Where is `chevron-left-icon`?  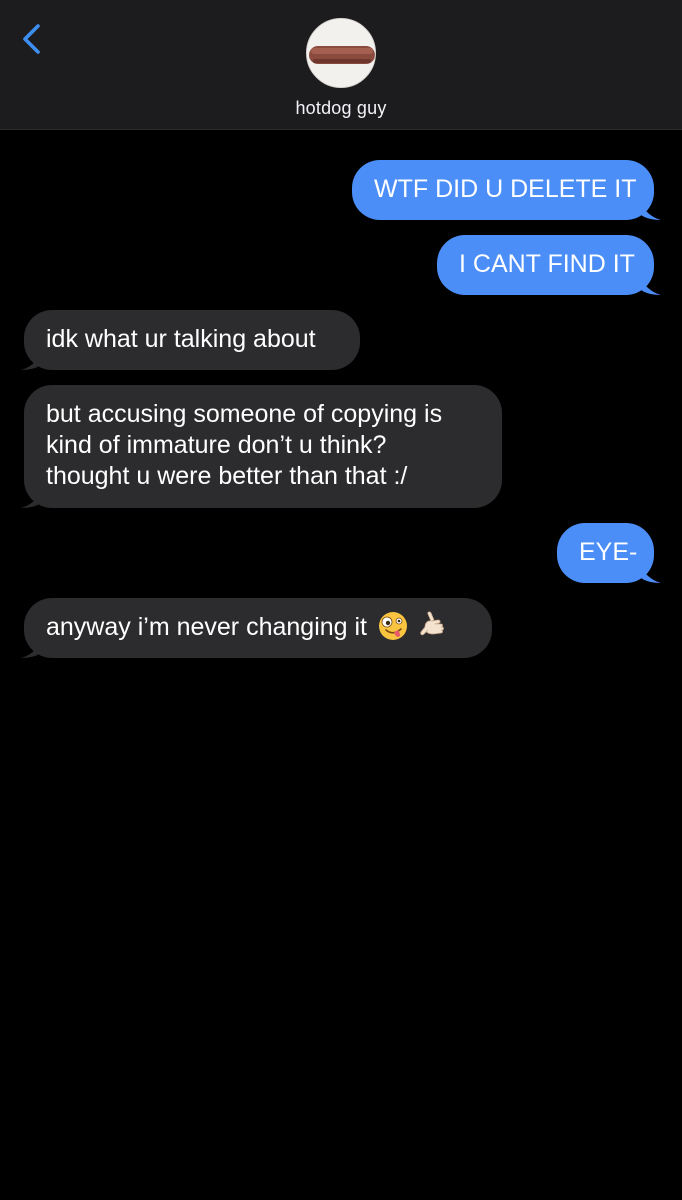
chevron-left-icon is located at coordinates (31, 39).